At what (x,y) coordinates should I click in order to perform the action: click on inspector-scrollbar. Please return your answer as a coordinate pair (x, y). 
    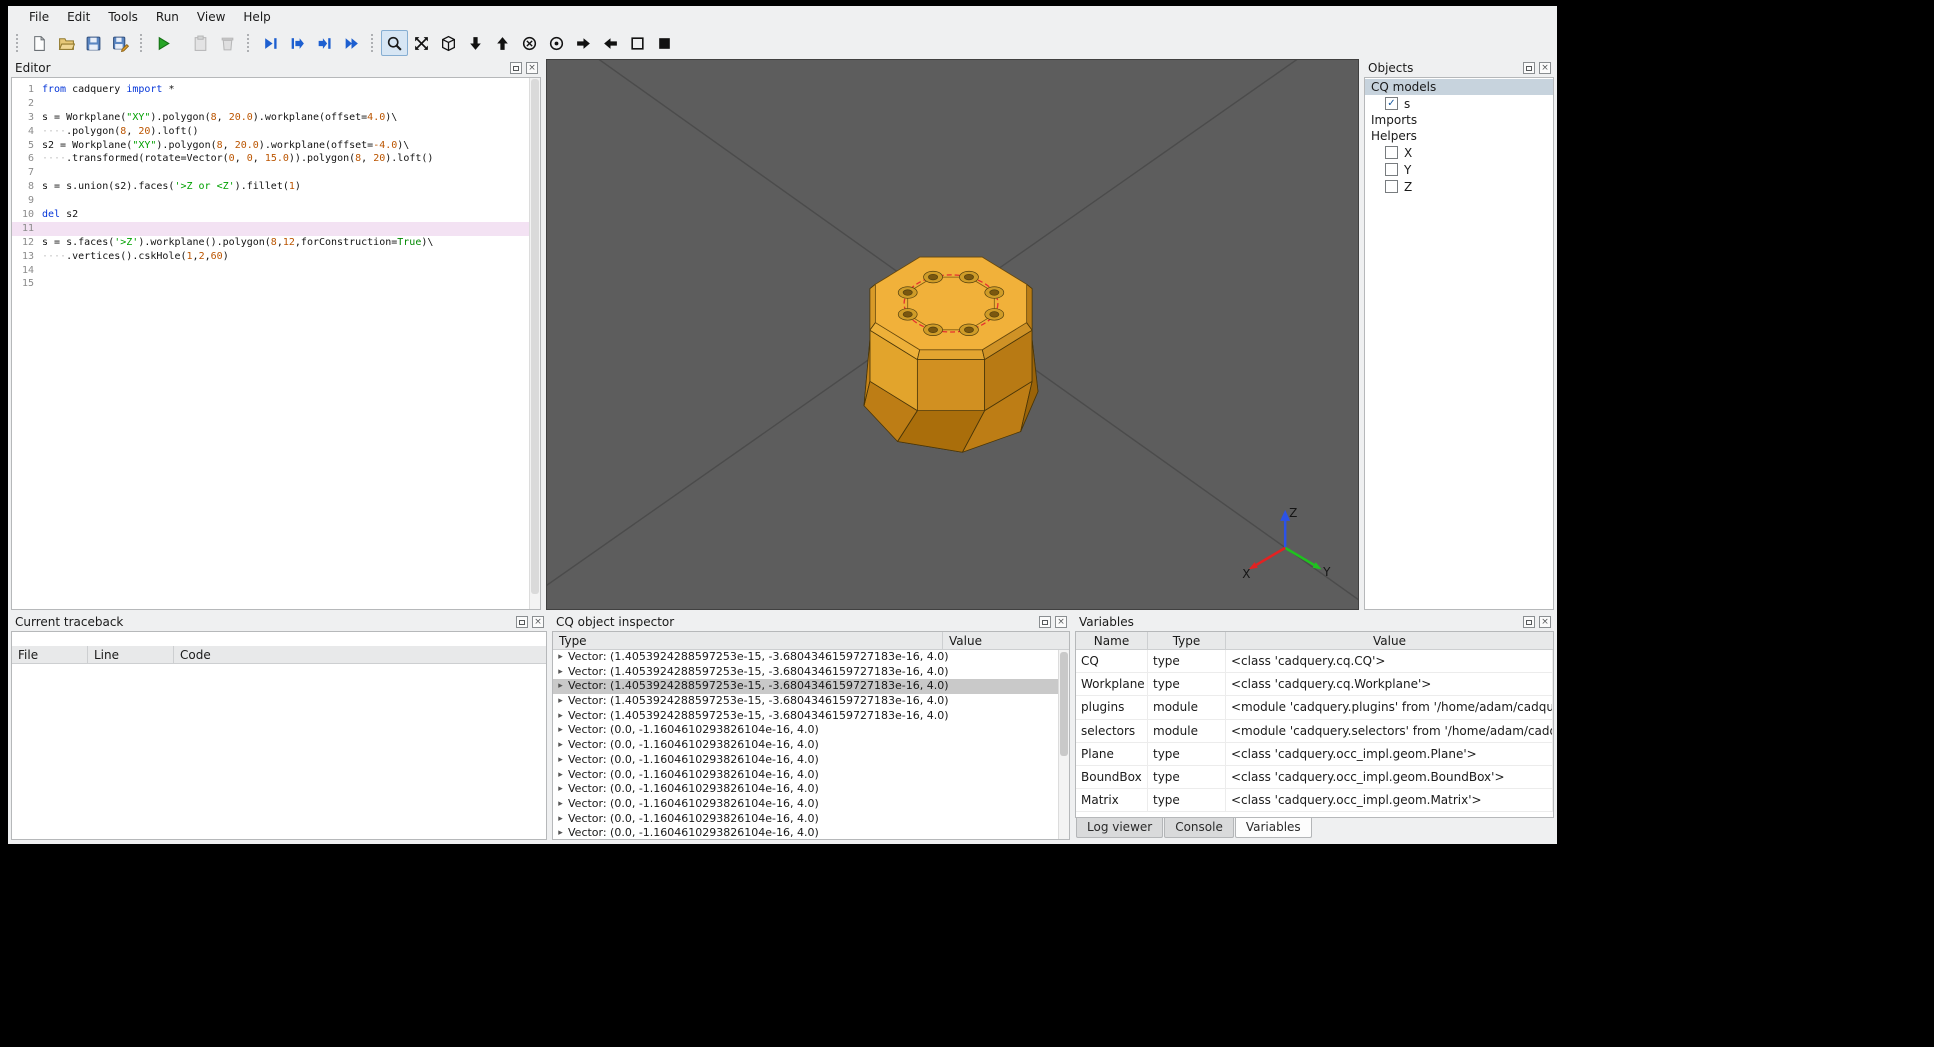
    Looking at the image, I should click on (1063, 744).